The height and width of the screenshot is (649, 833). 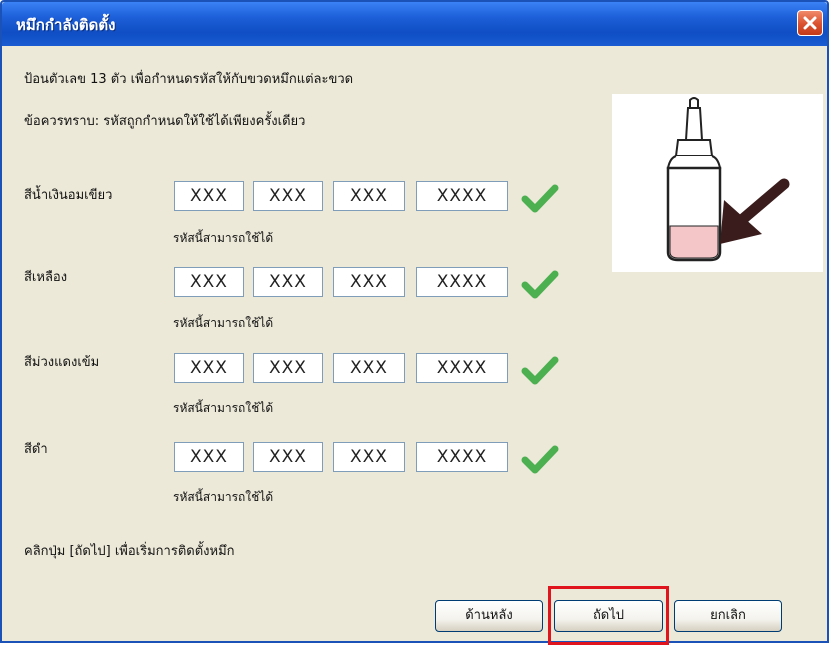 What do you see at coordinates (223, 408) in the screenshot?
I see `status-text-magenta: รหัสนี้สามารถใช้ได้` at bounding box center [223, 408].